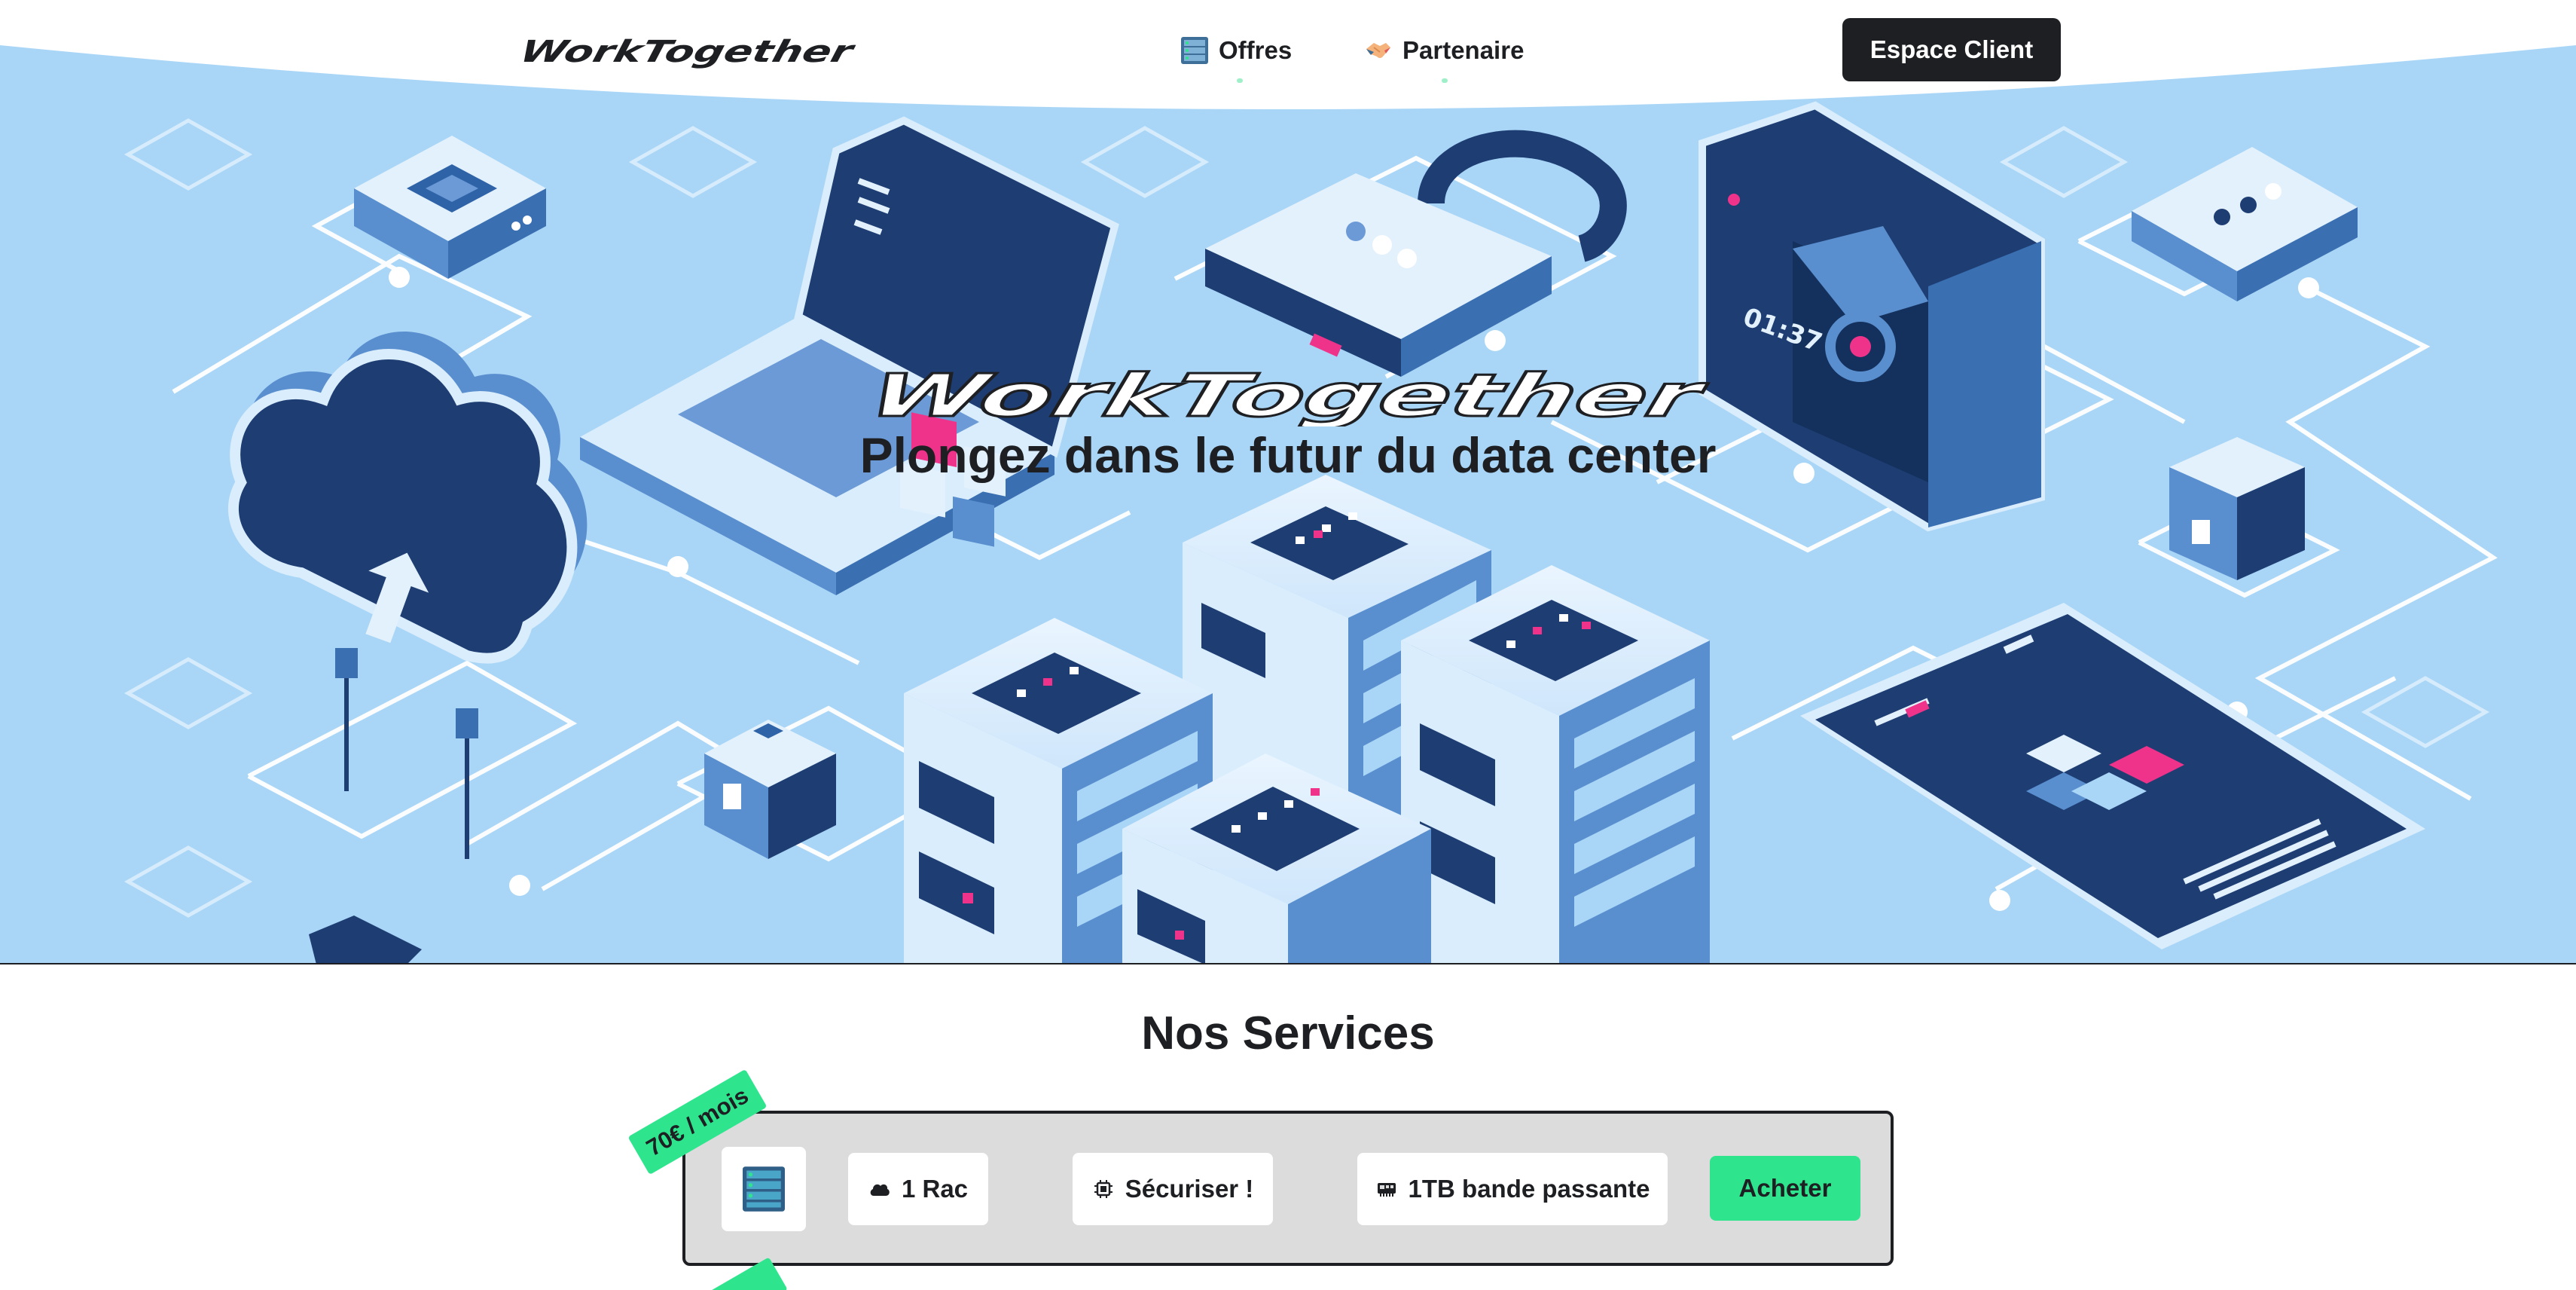 The height and width of the screenshot is (1290, 2576). Describe the element at coordinates (1256, 50) in the screenshot. I see `nav-link-offres-label: Offres` at that location.